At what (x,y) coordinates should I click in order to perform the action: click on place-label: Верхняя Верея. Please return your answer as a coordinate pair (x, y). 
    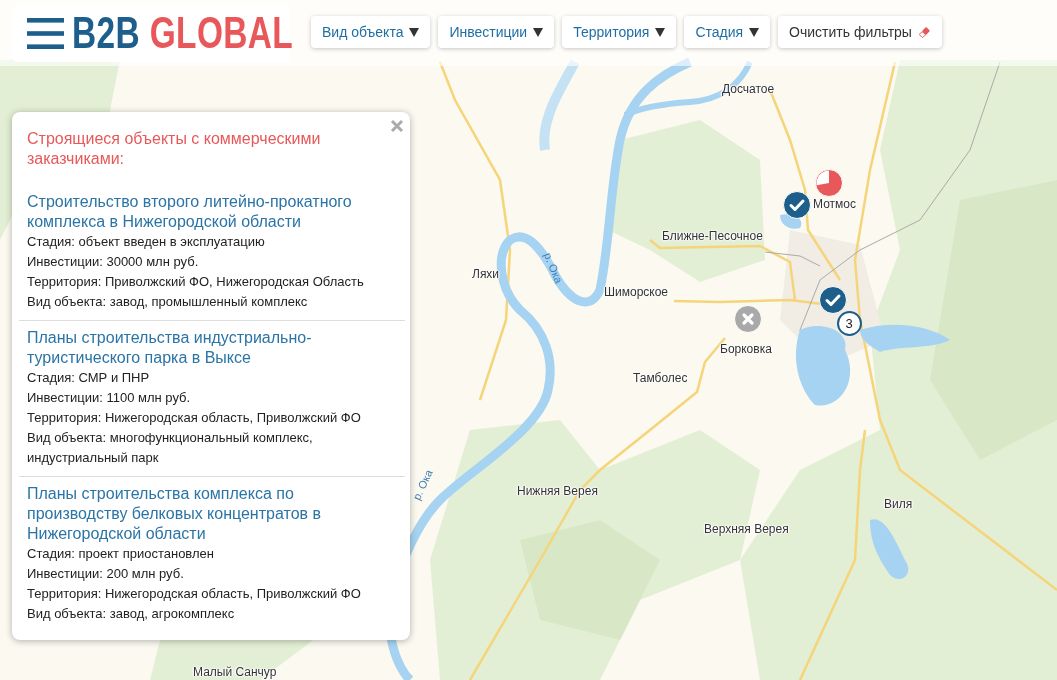
    Looking at the image, I should click on (746, 529).